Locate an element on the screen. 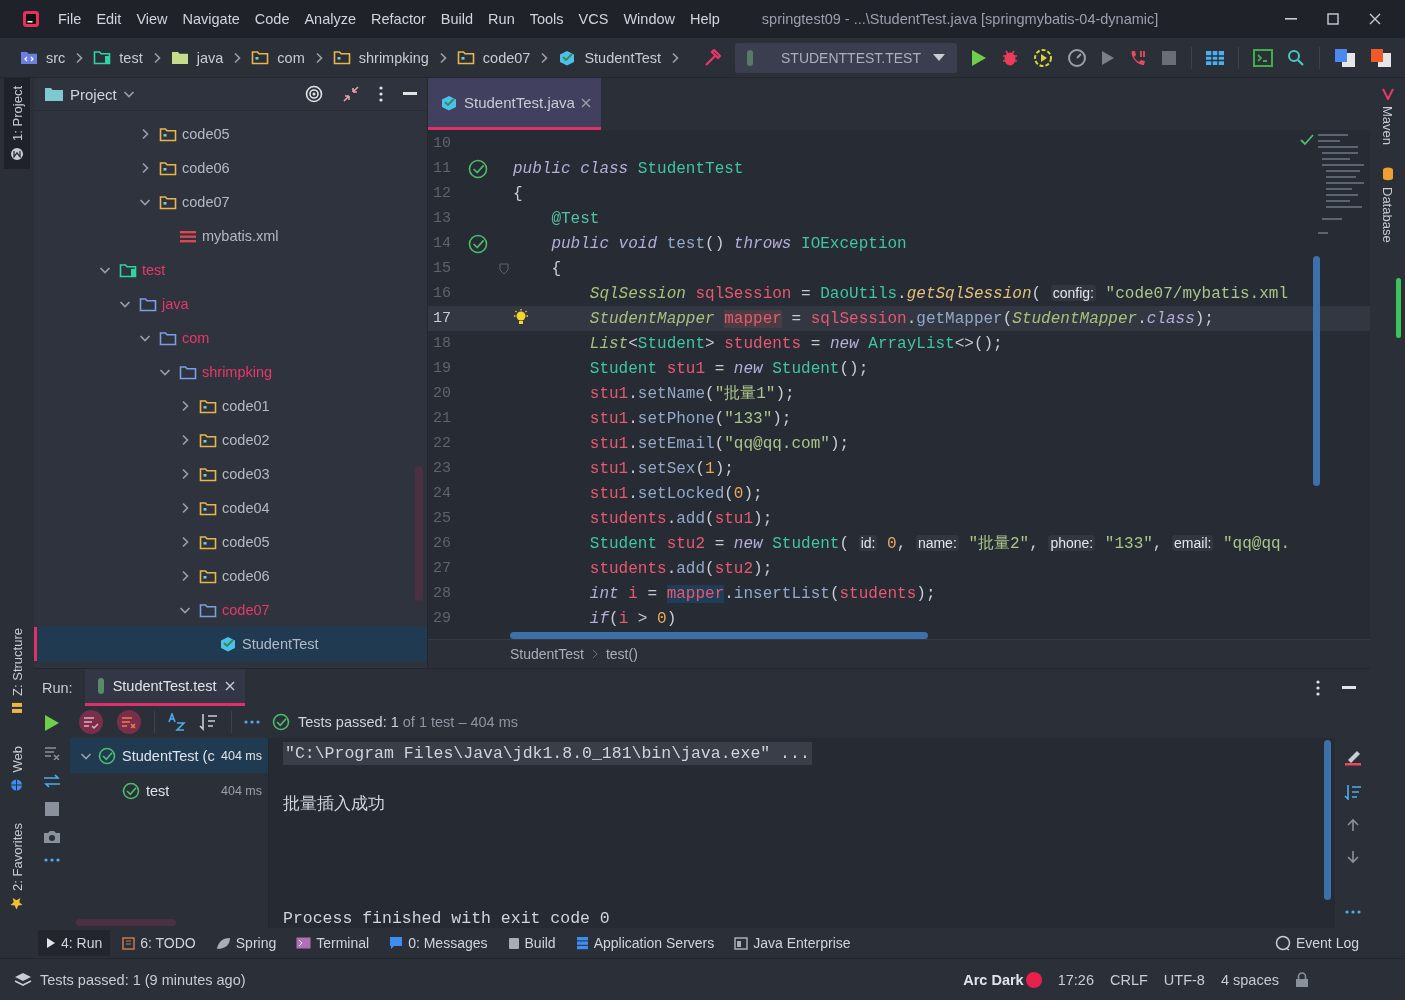  run-tab: StudentTest.test is located at coordinates (164, 687).